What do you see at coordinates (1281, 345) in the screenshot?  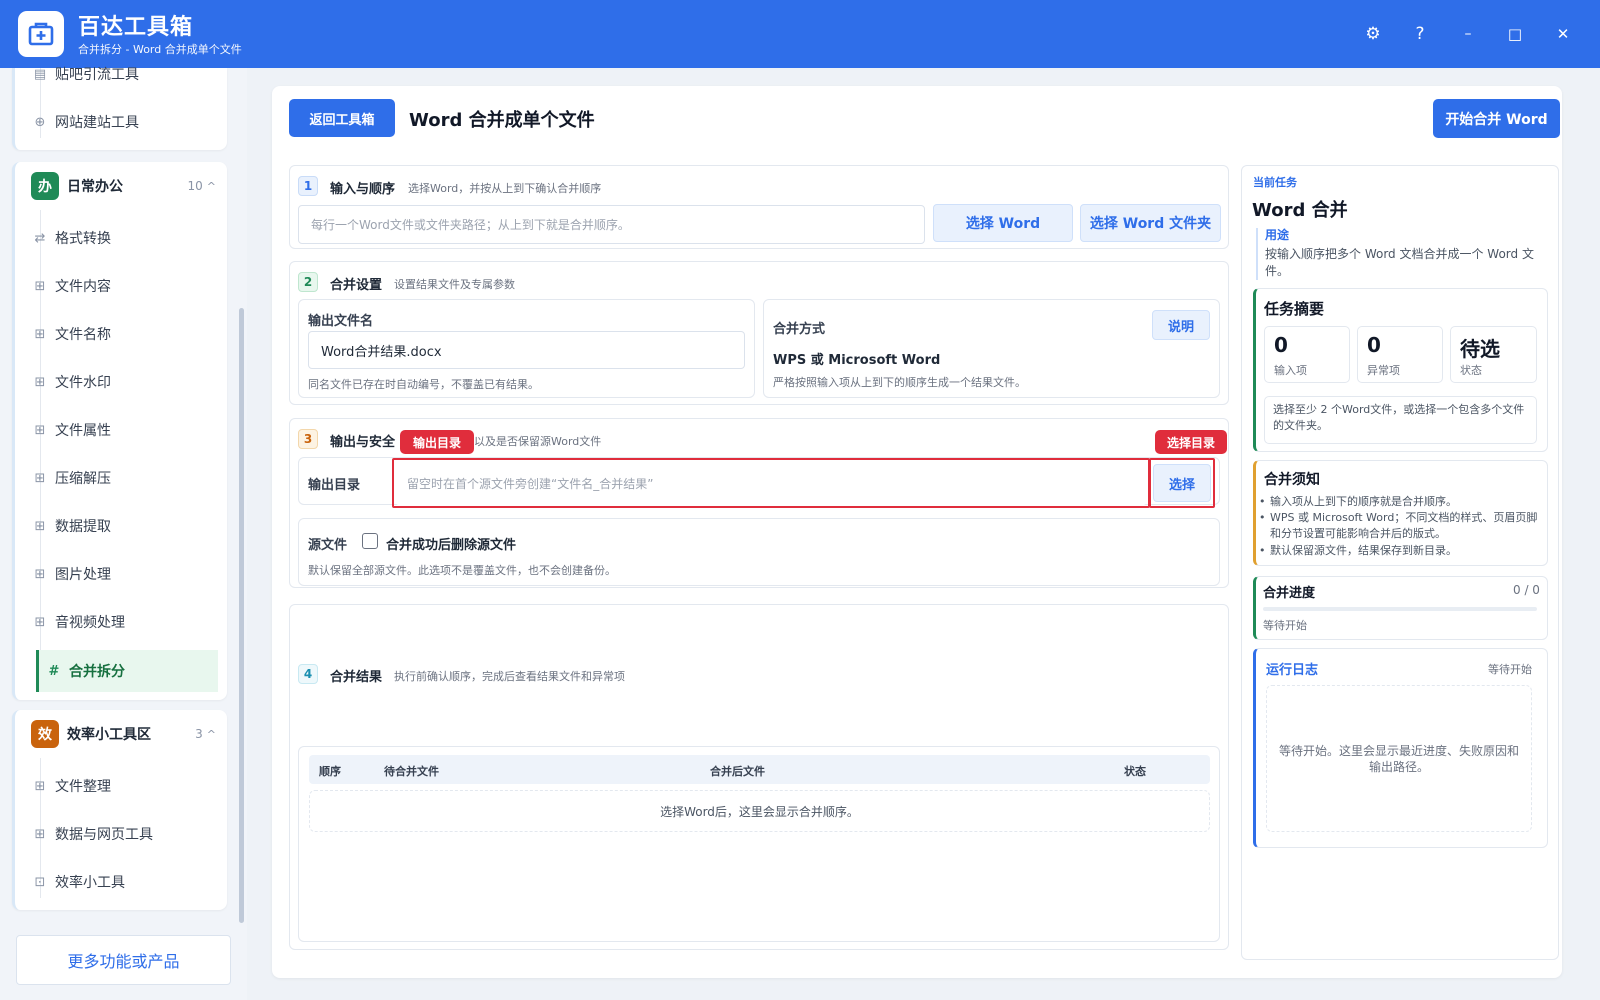 I see `stat-value: 0` at bounding box center [1281, 345].